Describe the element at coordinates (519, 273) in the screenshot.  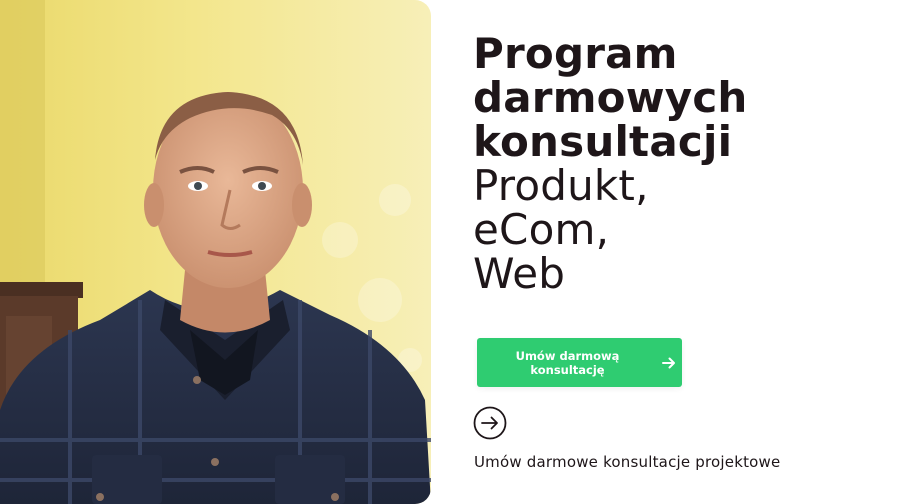
I see `hero-subtitle-line: Web` at that location.